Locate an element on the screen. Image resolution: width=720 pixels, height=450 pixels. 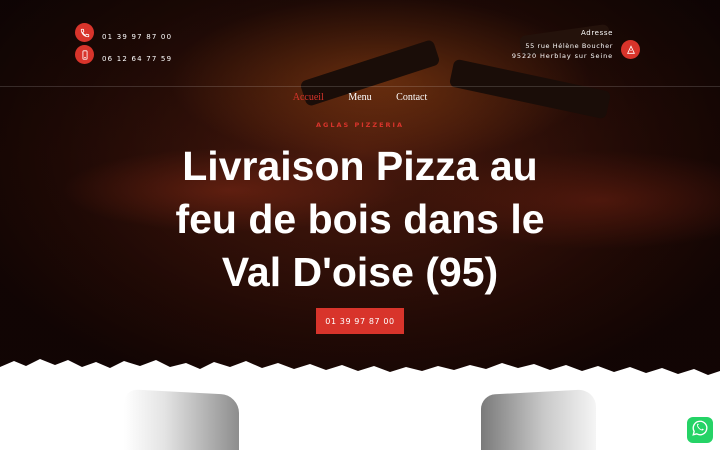
address-line-2: 95220 Herblay sur Seine is located at coordinates (562, 56).